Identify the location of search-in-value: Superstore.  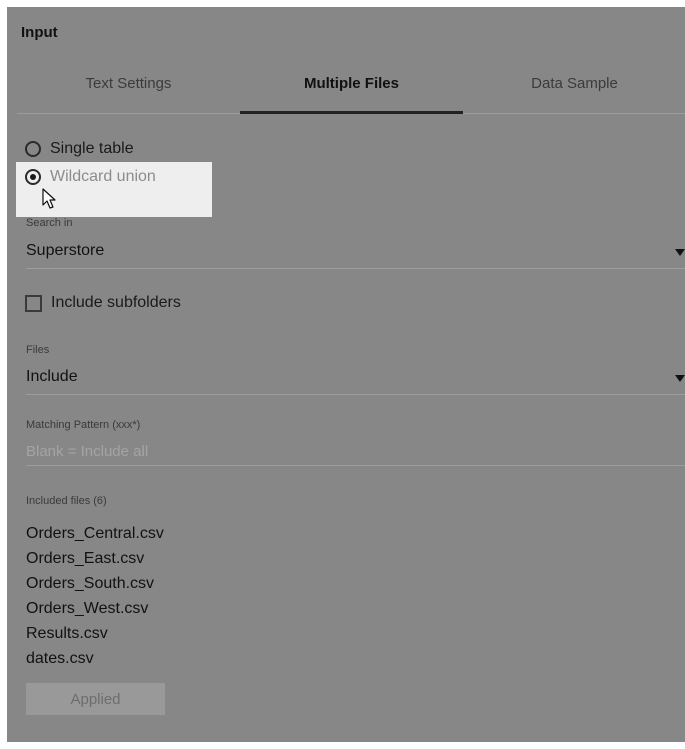
(65, 250).